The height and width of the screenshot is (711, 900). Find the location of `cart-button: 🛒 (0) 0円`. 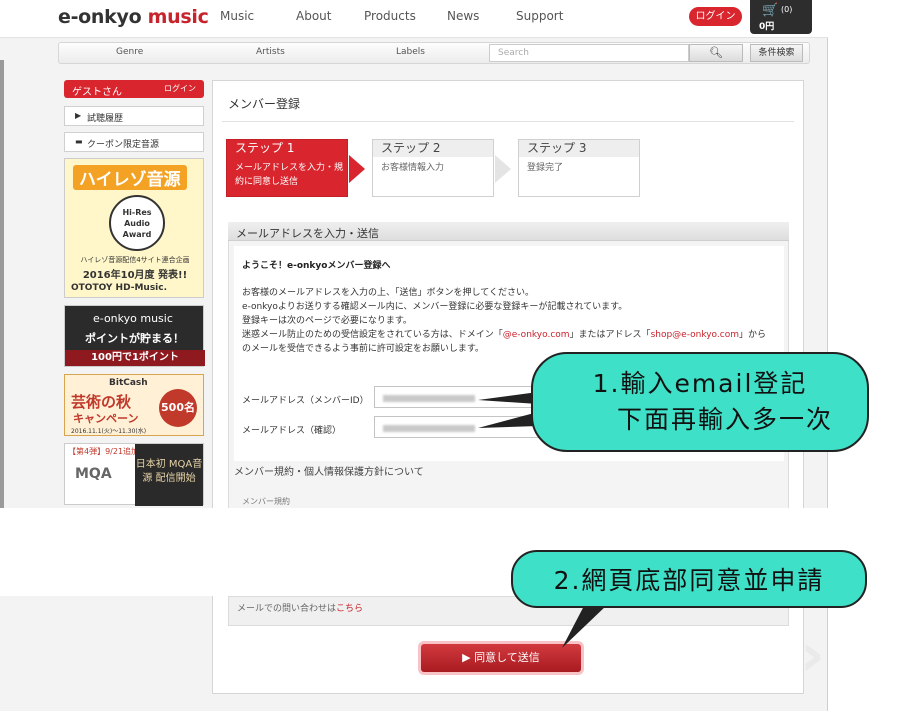

cart-button: 🛒 (0) 0円 is located at coordinates (781, 17).